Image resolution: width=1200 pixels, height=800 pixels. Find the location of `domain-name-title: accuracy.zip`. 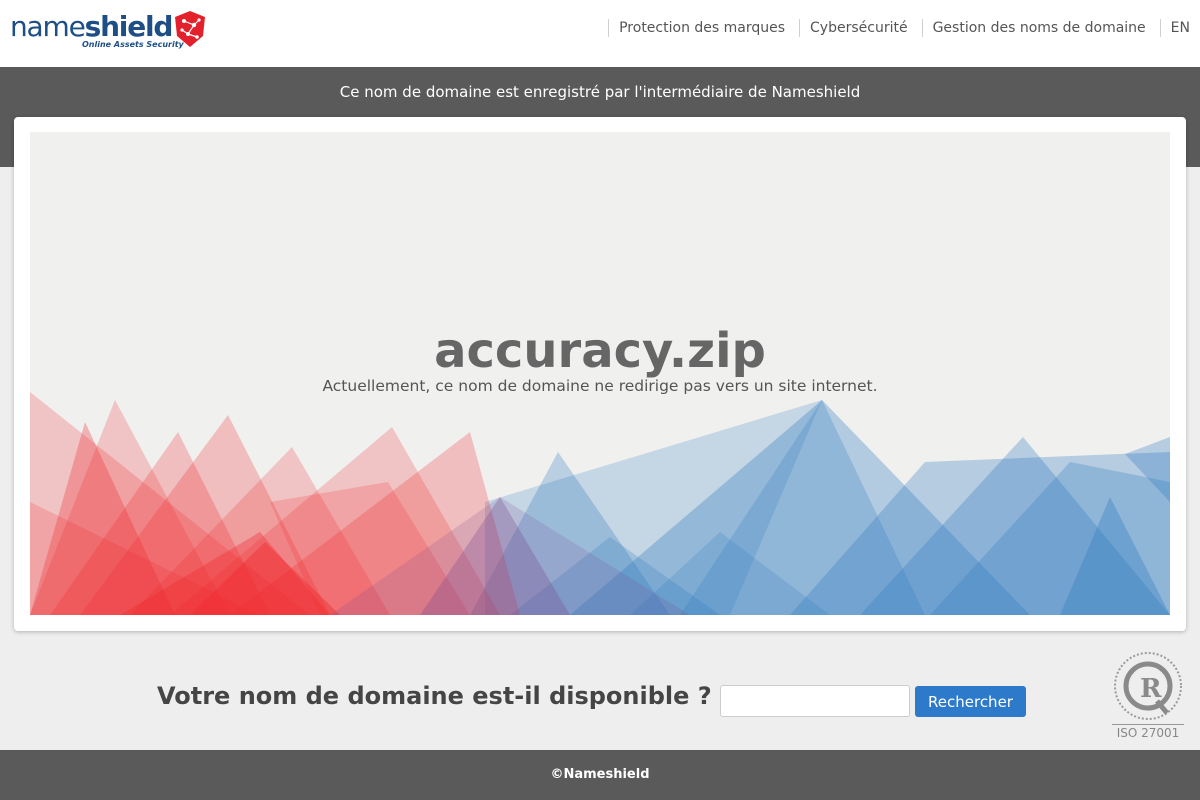

domain-name-title: accuracy.zip is located at coordinates (600, 351).